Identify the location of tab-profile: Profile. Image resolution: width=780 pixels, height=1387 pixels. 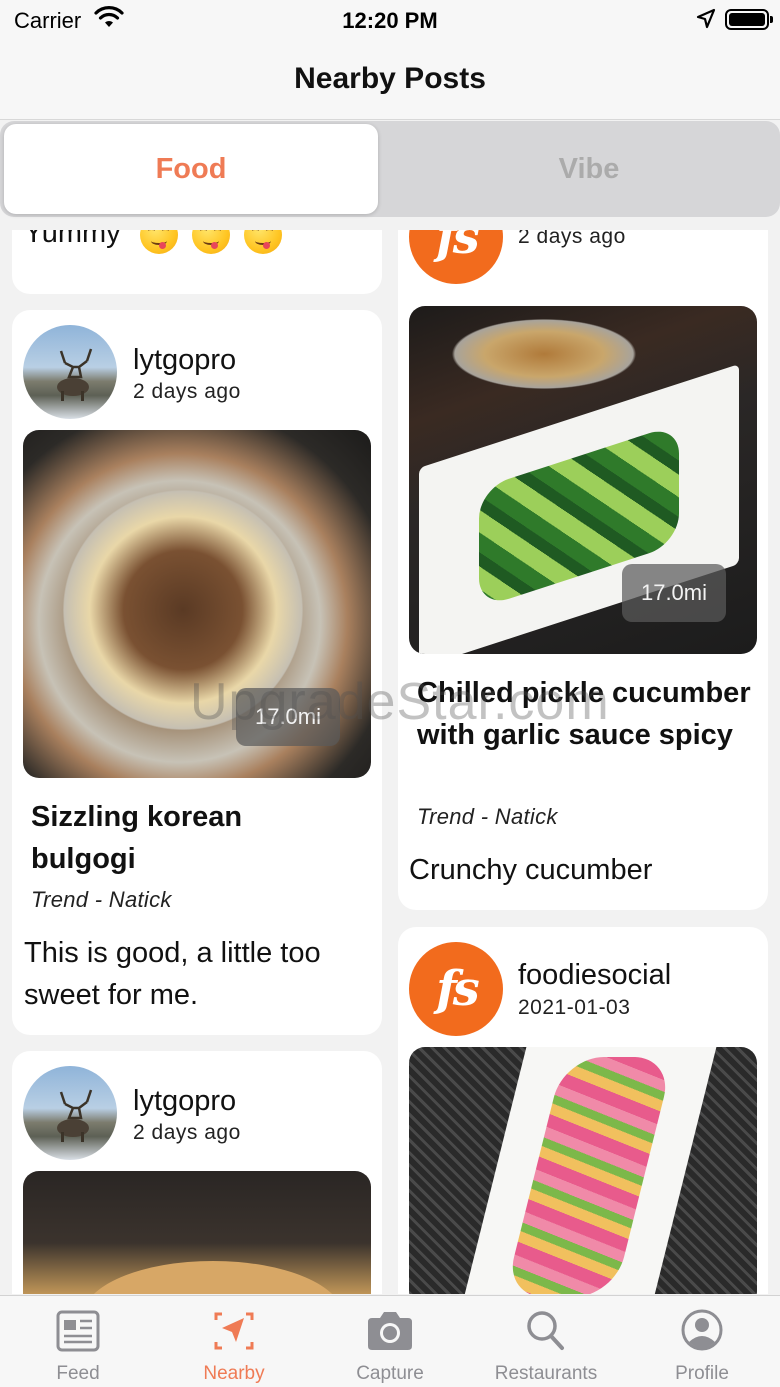
(702, 1341).